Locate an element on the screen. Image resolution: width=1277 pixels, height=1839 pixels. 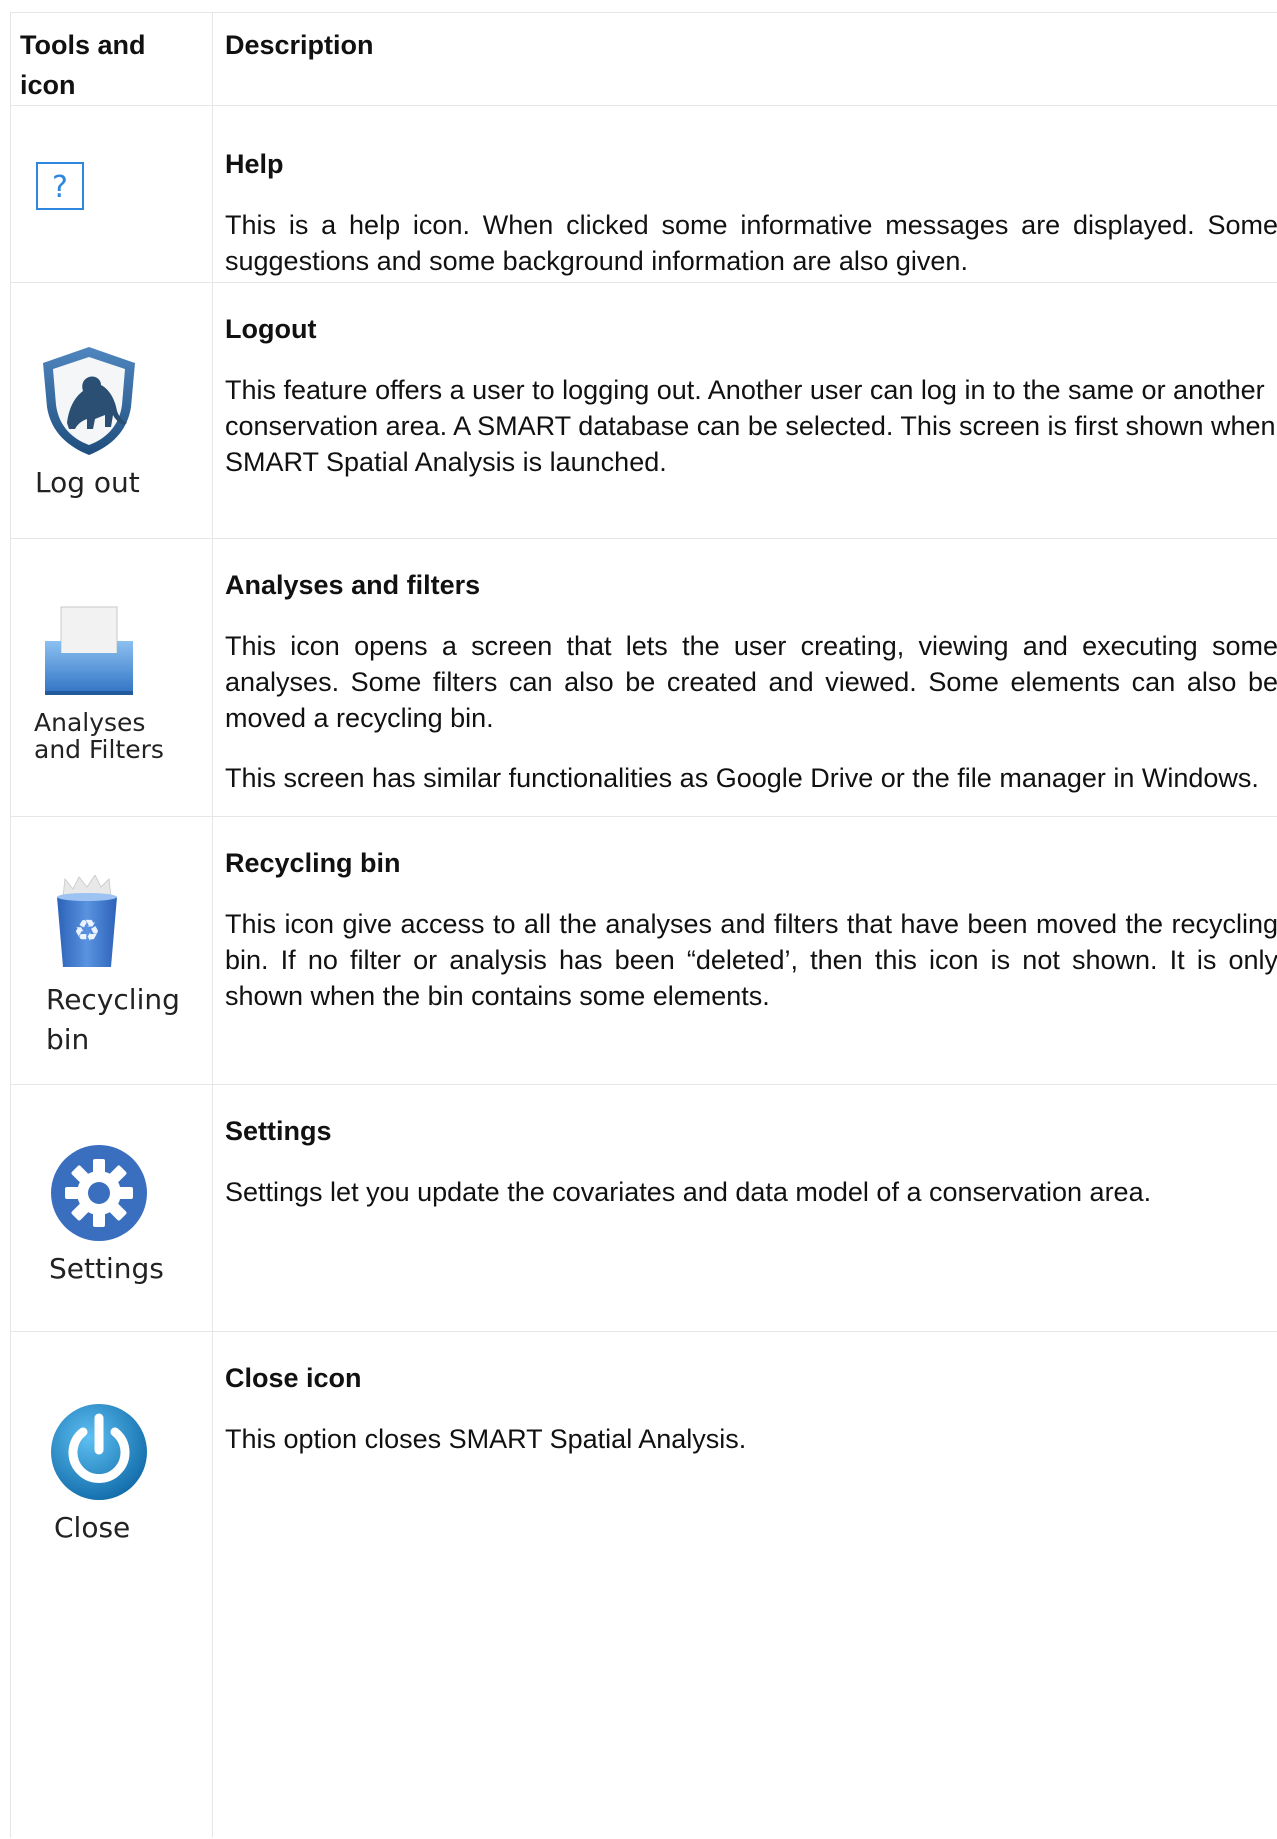
logout-icon-cell: Log out is located at coordinates (111, 410).